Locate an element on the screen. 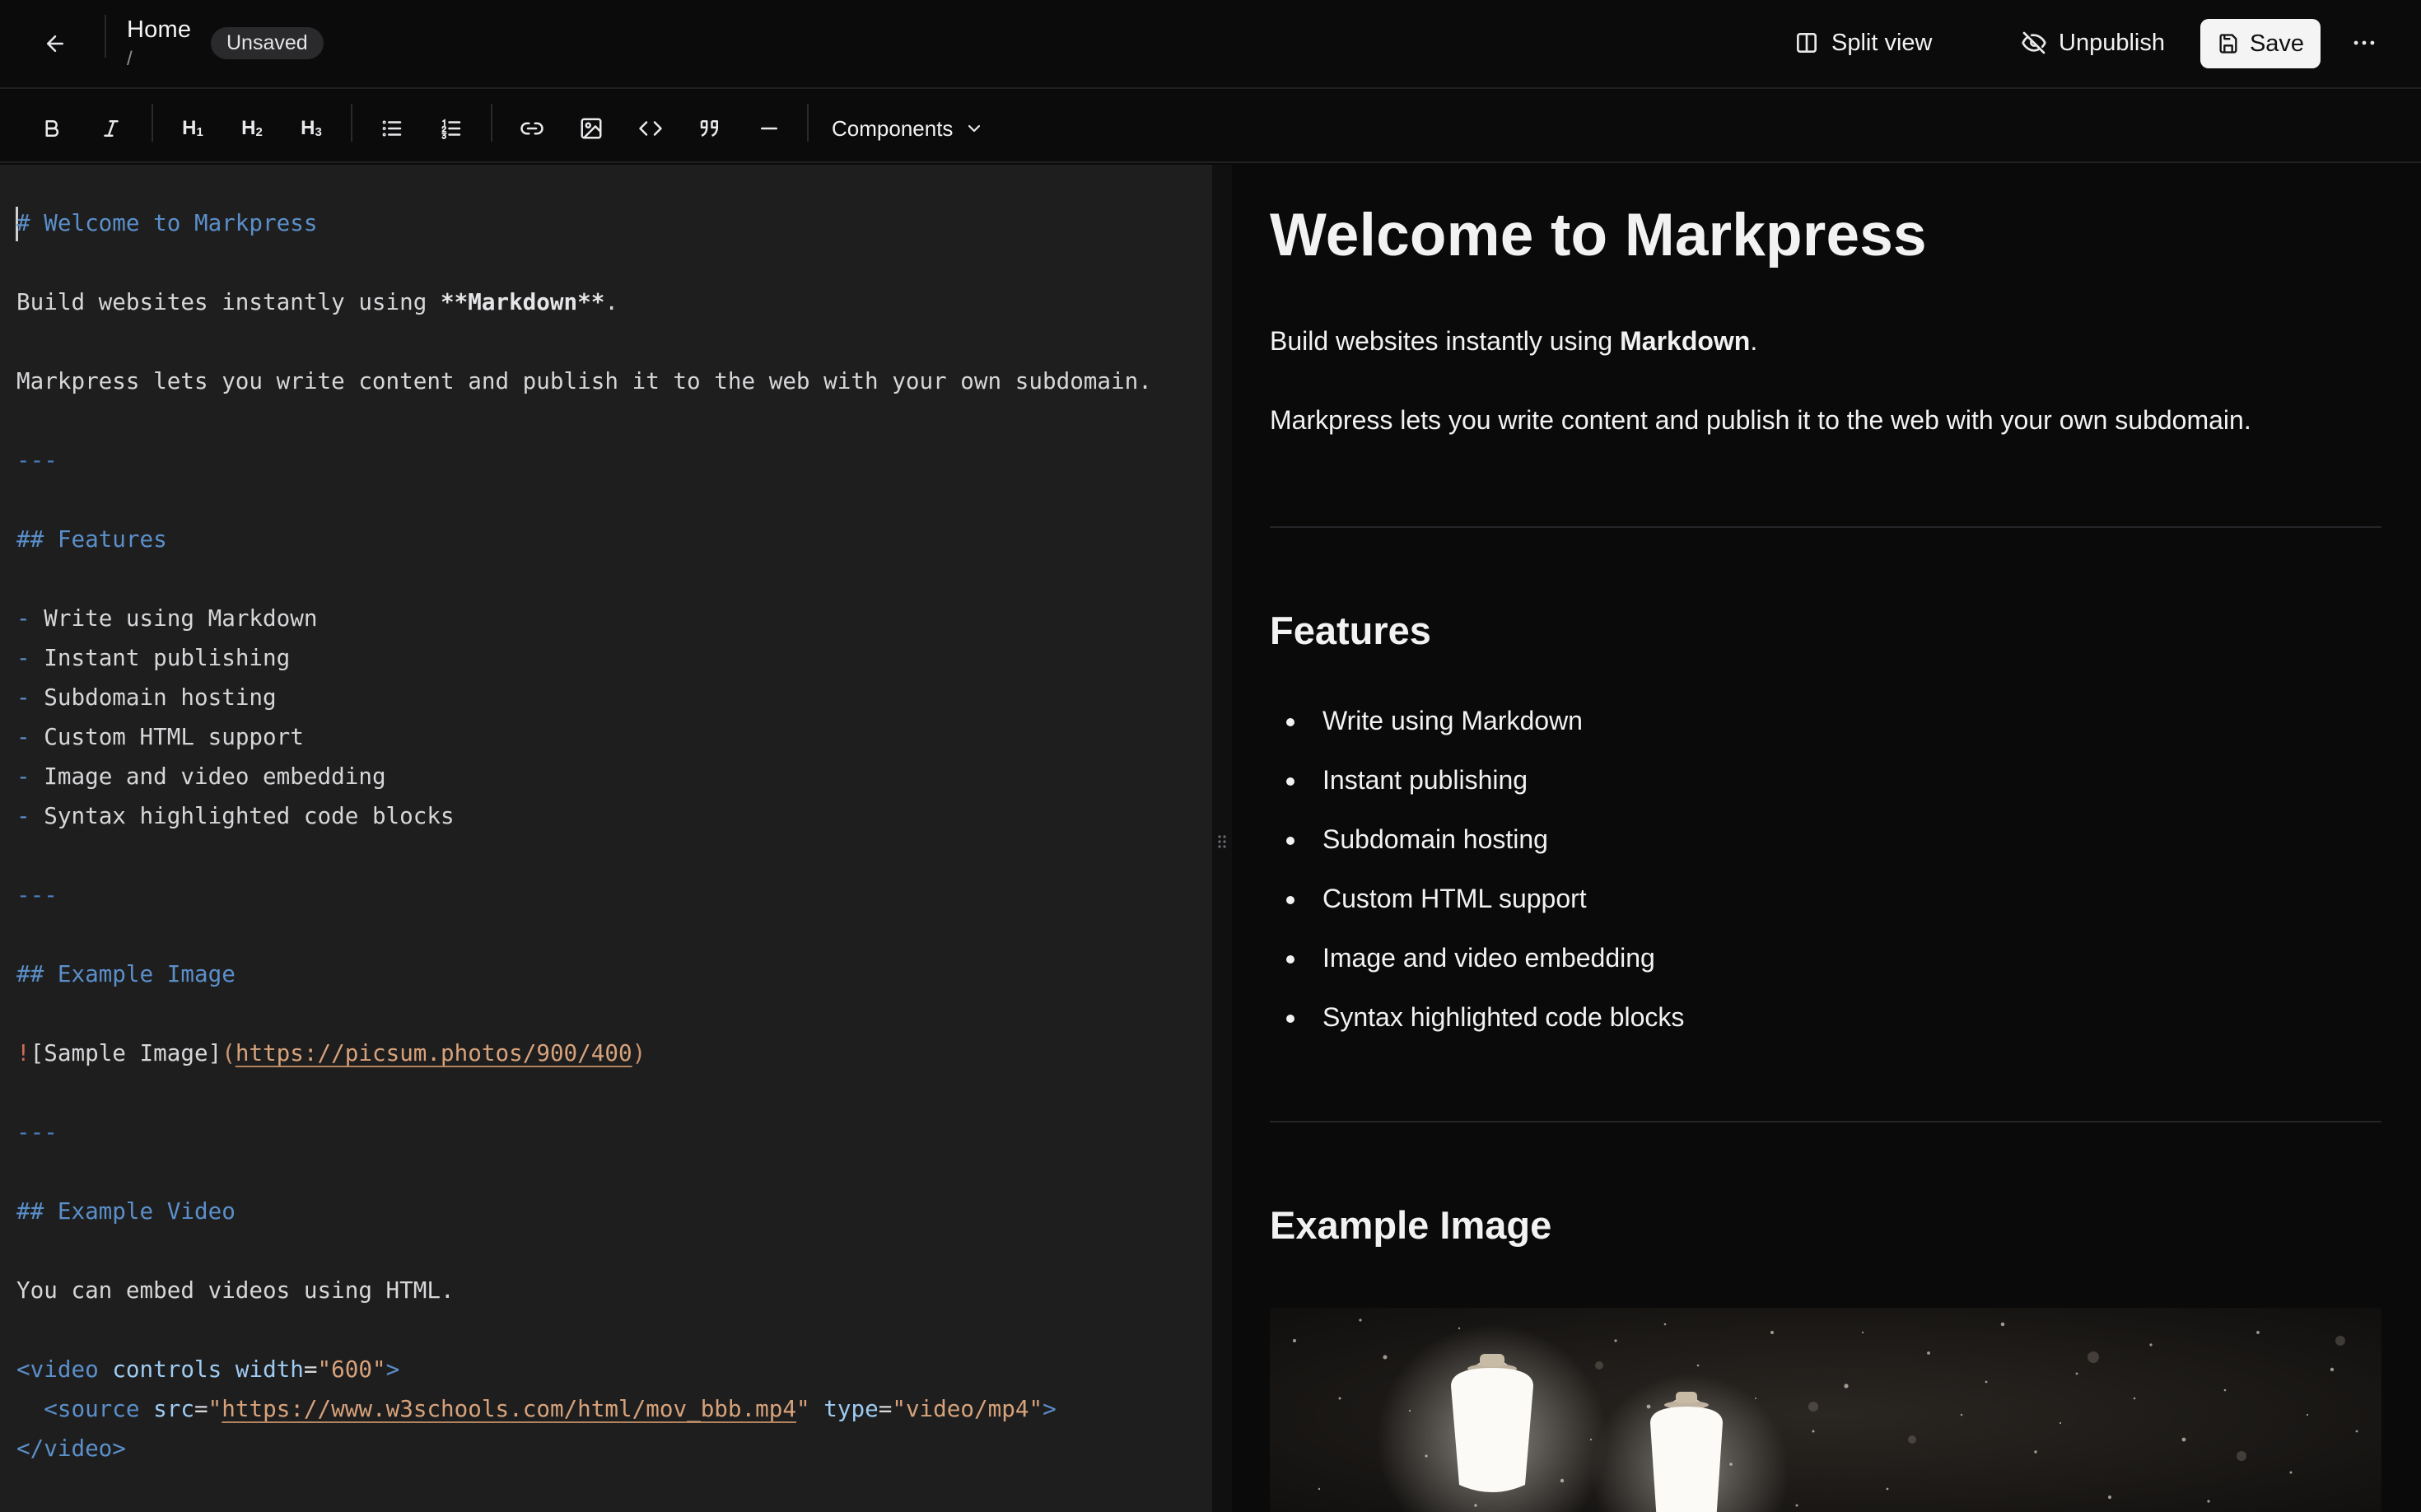 The image size is (2421, 1512). editor-line: --- is located at coordinates (37, 895).